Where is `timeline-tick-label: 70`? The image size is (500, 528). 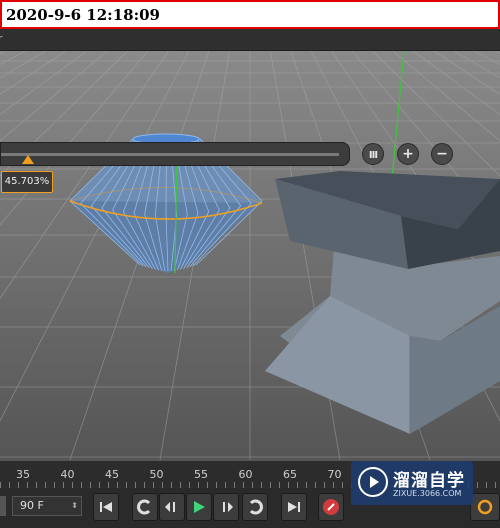
timeline-tick-label: 70 is located at coordinates (334, 474).